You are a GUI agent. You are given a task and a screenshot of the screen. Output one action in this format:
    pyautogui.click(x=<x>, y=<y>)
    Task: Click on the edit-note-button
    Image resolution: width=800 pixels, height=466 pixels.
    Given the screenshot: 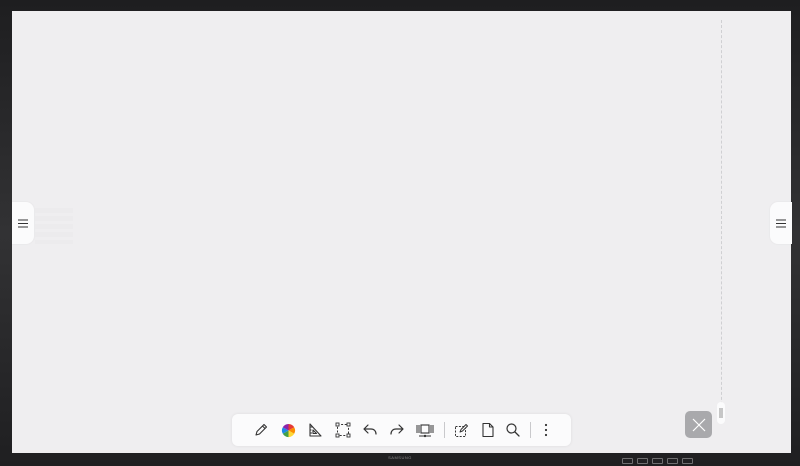 What is the action you would take?
    pyautogui.click(x=461, y=430)
    